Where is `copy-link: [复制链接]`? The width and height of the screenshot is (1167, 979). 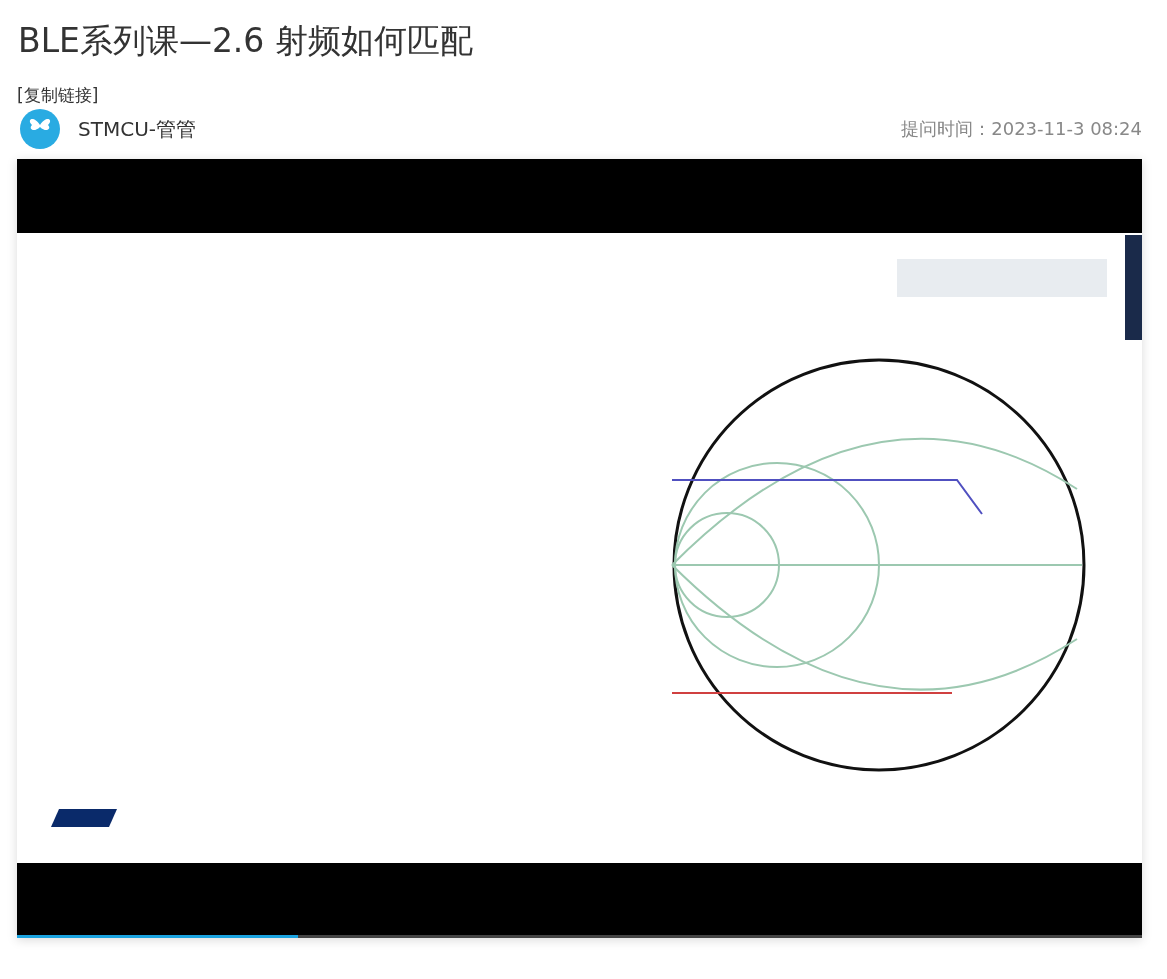
copy-link: [复制链接] is located at coordinates (58, 95).